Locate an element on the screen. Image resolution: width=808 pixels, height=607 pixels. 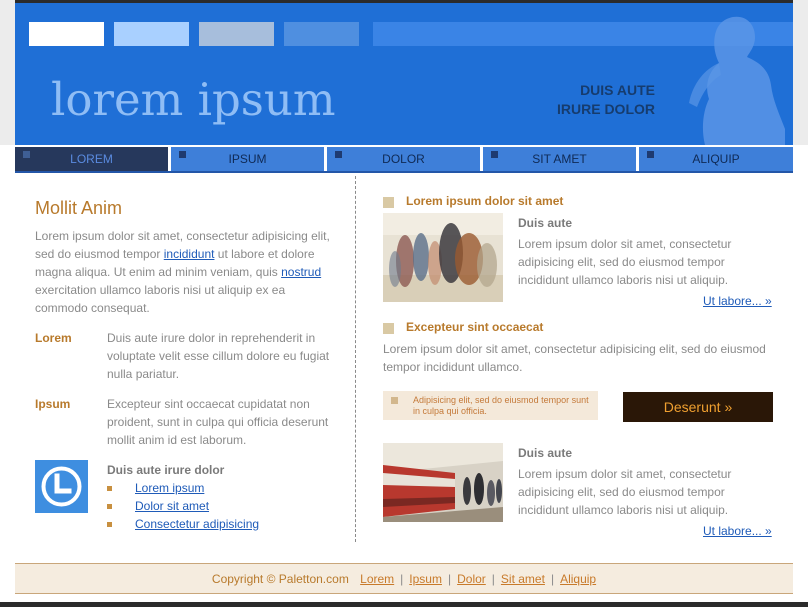
clock-icon is located at coordinates (61, 486).